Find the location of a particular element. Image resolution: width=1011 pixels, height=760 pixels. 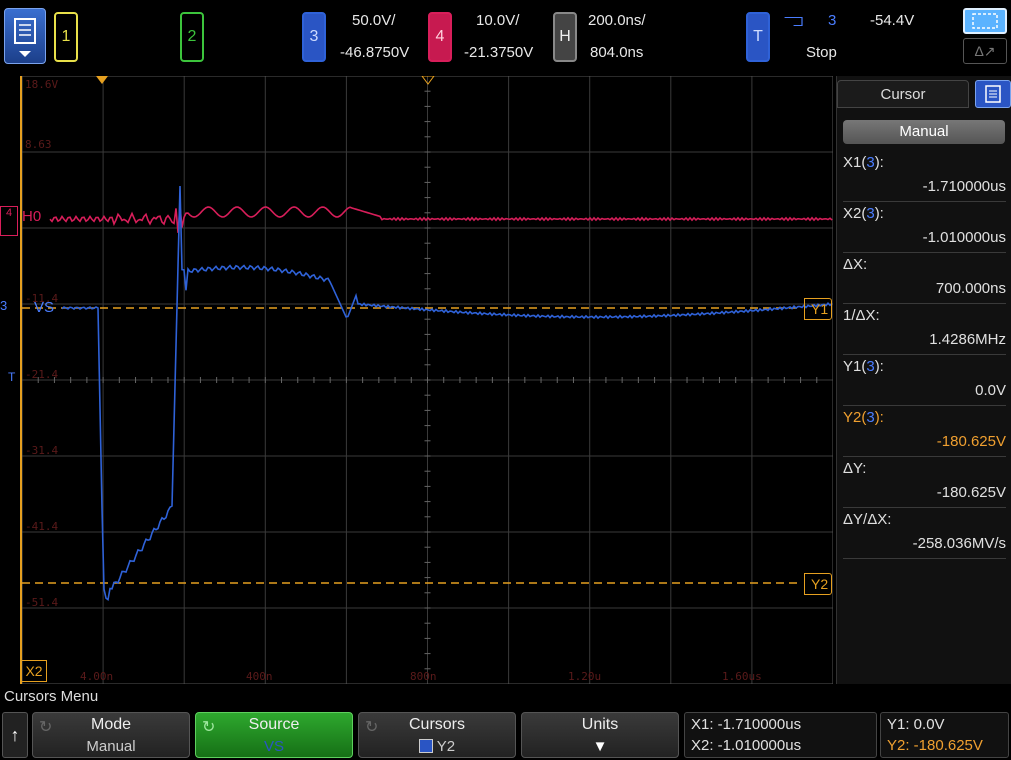

channel-3-marker-tag: 3 is located at coordinates (4, 305).